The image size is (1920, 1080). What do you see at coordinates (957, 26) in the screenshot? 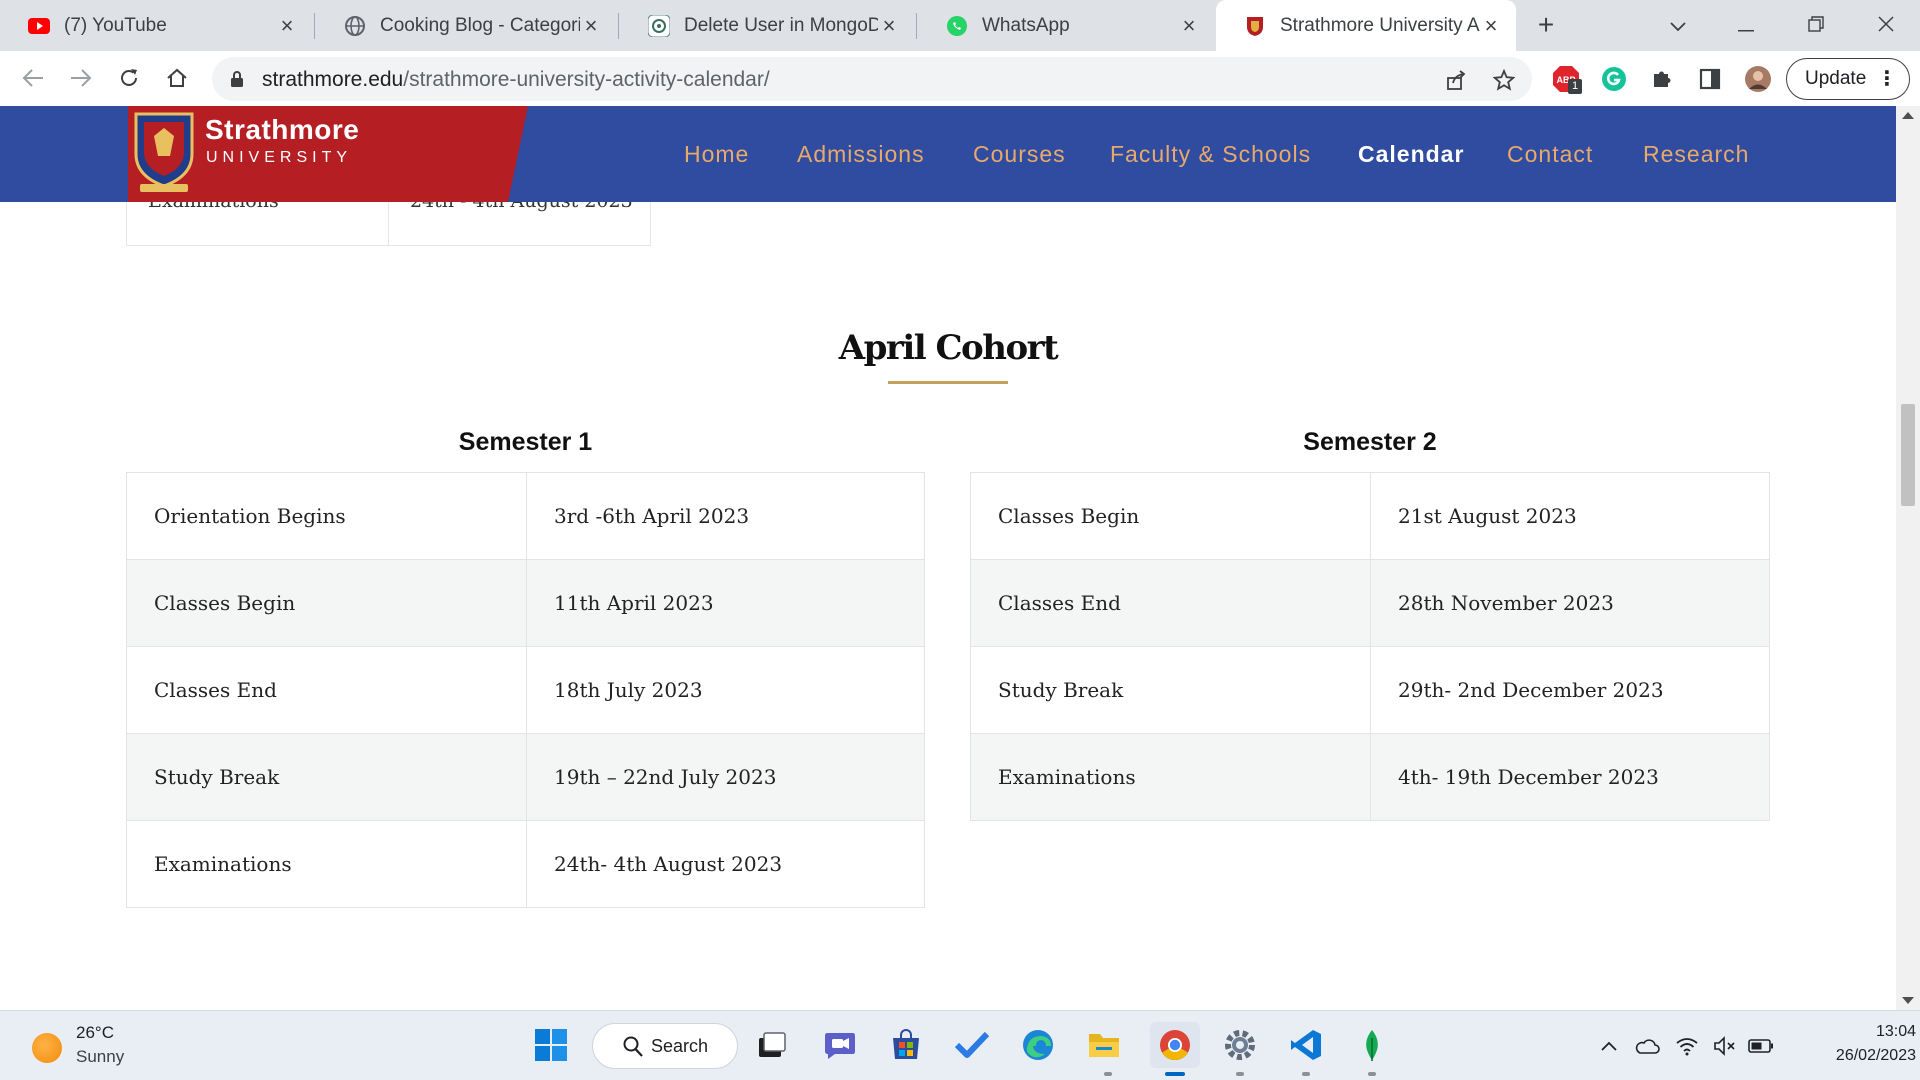
I see `whatsapp-icon` at bounding box center [957, 26].